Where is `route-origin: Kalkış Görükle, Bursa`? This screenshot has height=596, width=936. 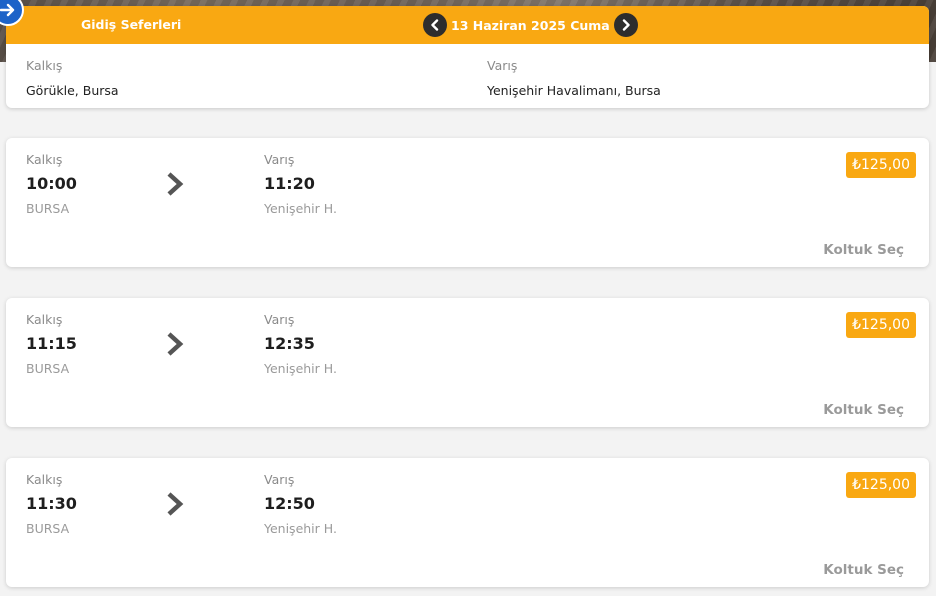
route-origin: Kalkış Görükle, Bursa is located at coordinates (72, 78).